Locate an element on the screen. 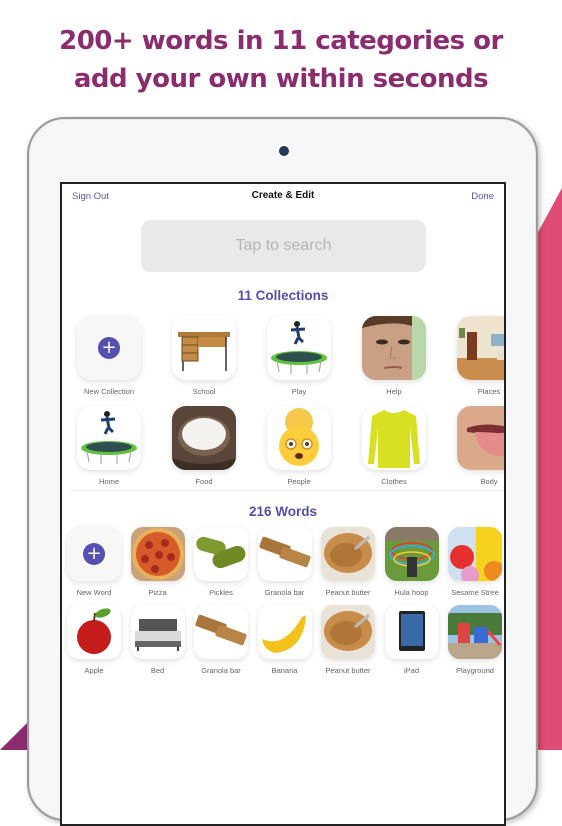 The image size is (562, 826). collection-tile-new: + New Collection is located at coordinates (109, 356).